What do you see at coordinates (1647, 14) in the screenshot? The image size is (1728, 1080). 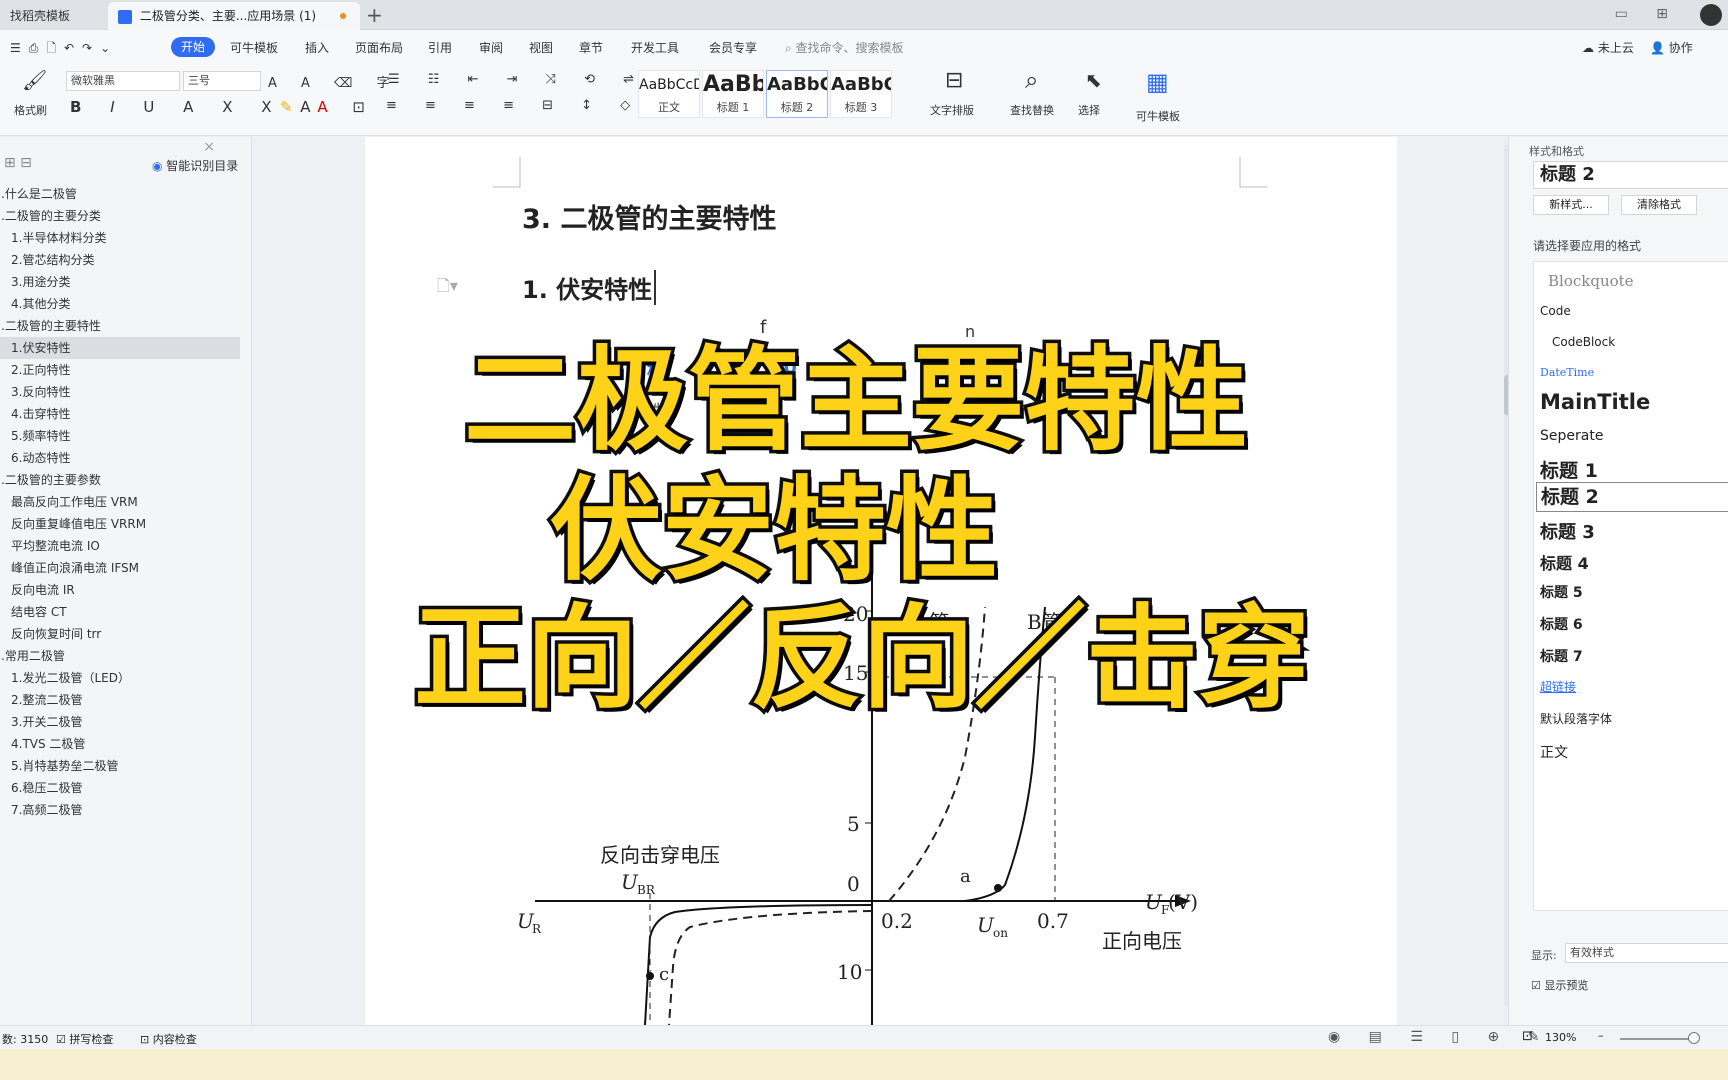 I see `window-controls: ▭ ⊞` at bounding box center [1647, 14].